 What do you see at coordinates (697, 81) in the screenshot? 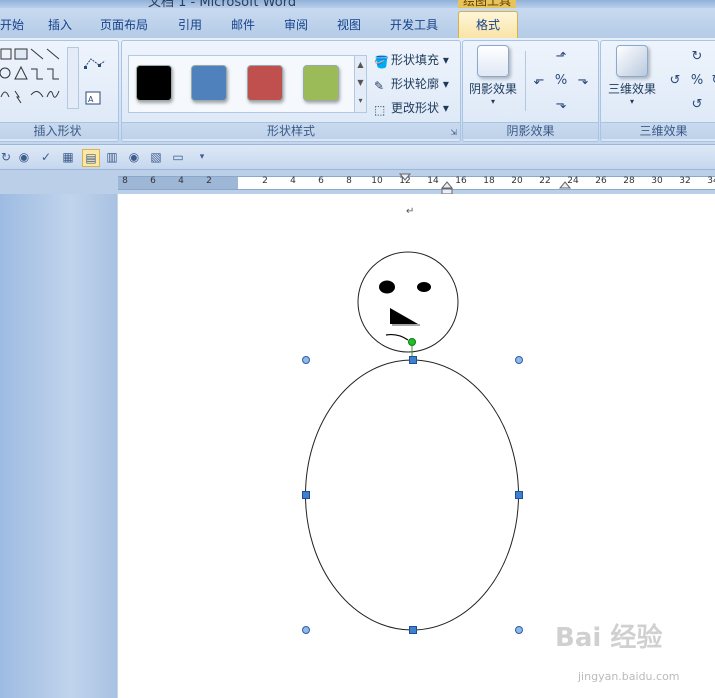
I see `3d-toggle-icon: %` at bounding box center [697, 81].